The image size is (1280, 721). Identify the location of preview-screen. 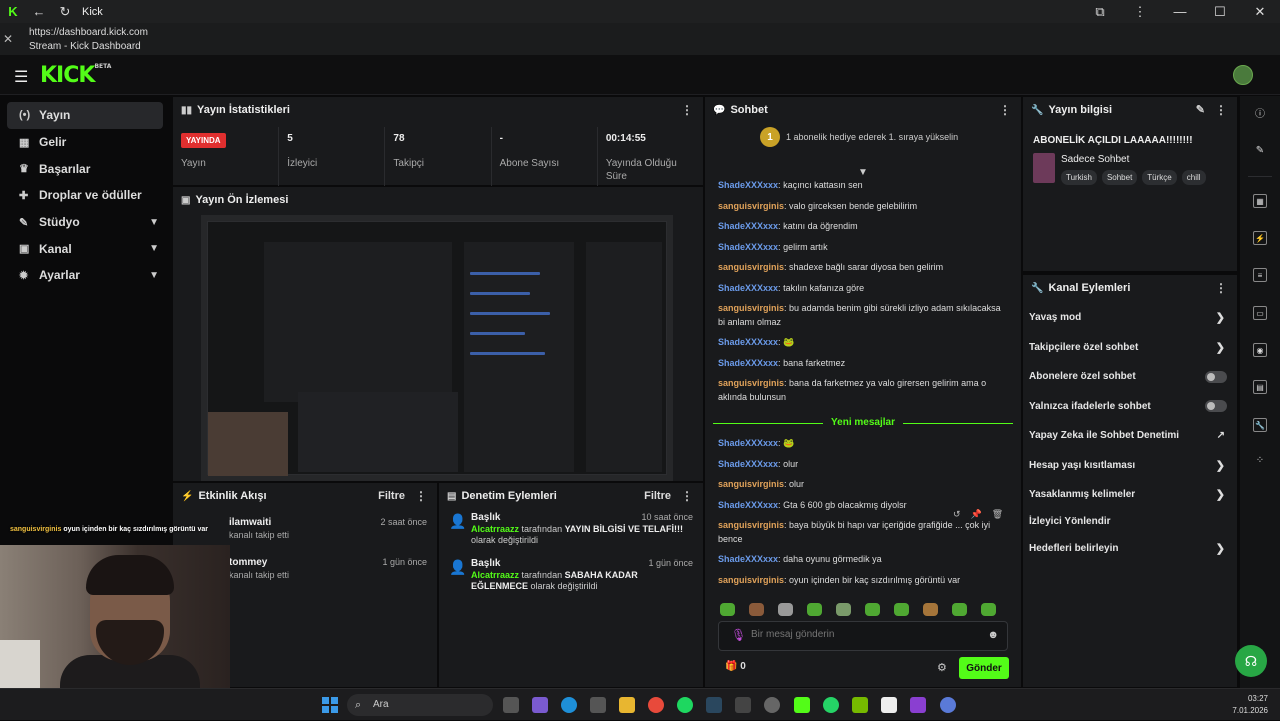
(437, 348).